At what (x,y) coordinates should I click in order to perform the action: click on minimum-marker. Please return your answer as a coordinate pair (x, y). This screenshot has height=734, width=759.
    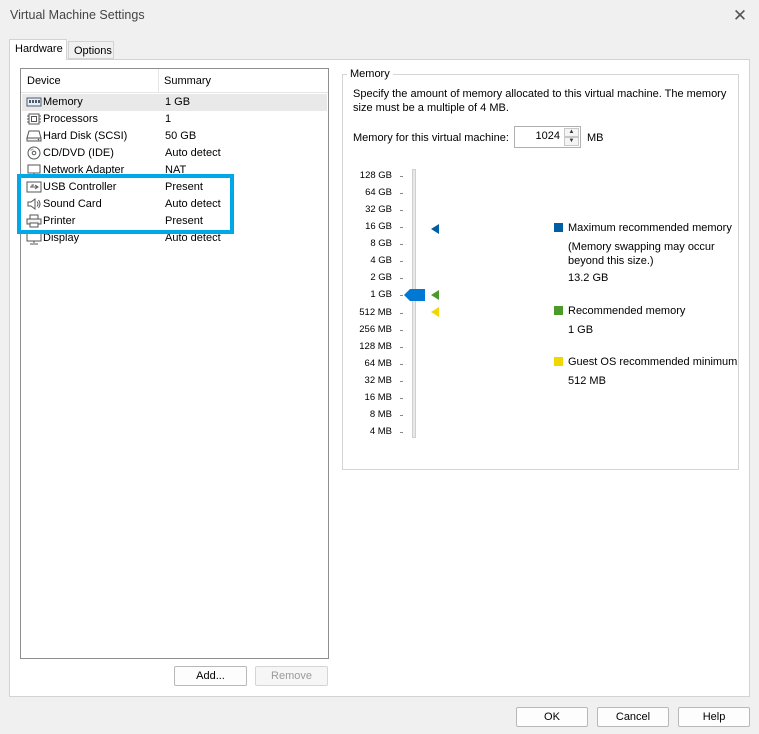
    Looking at the image, I should click on (435, 312).